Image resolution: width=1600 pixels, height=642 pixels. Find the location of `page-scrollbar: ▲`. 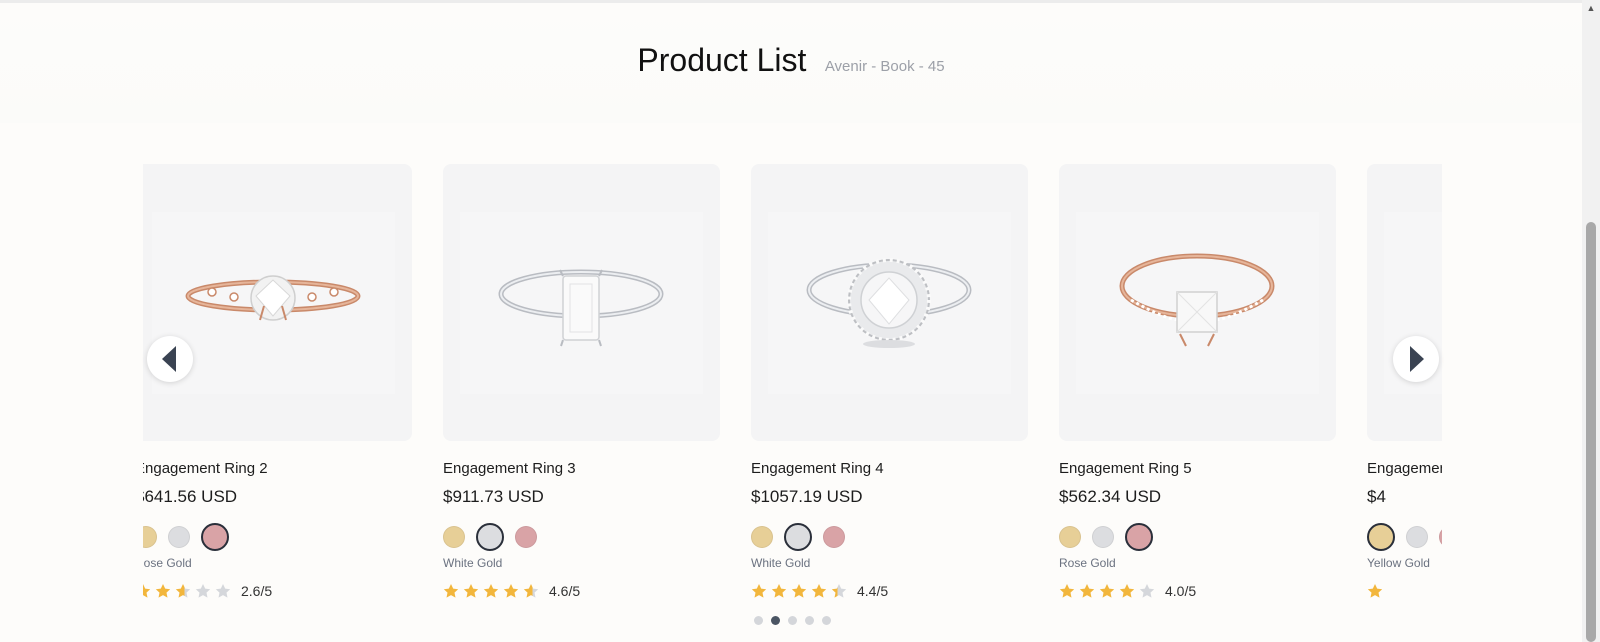

page-scrollbar: ▲ is located at coordinates (1591, 321).